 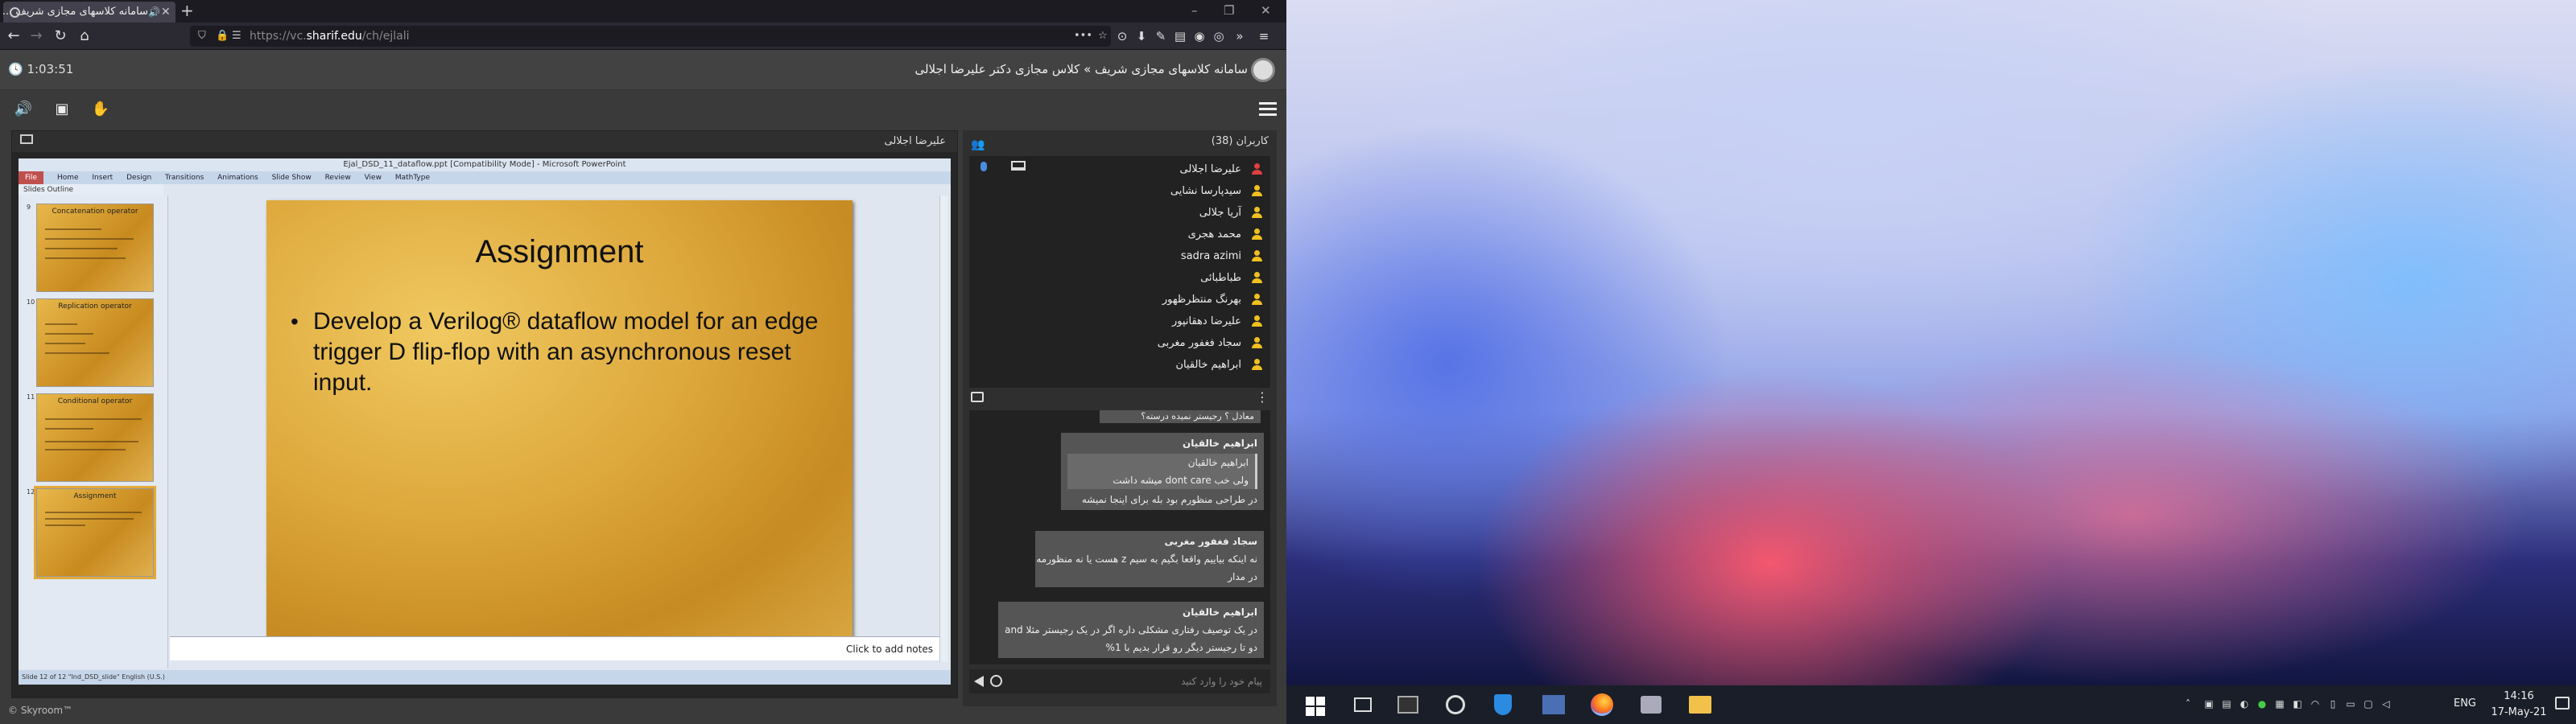 I want to click on chat-message-partial: معادل ؟ رجیستر نمیده درسته؟, so click(x=1180, y=416).